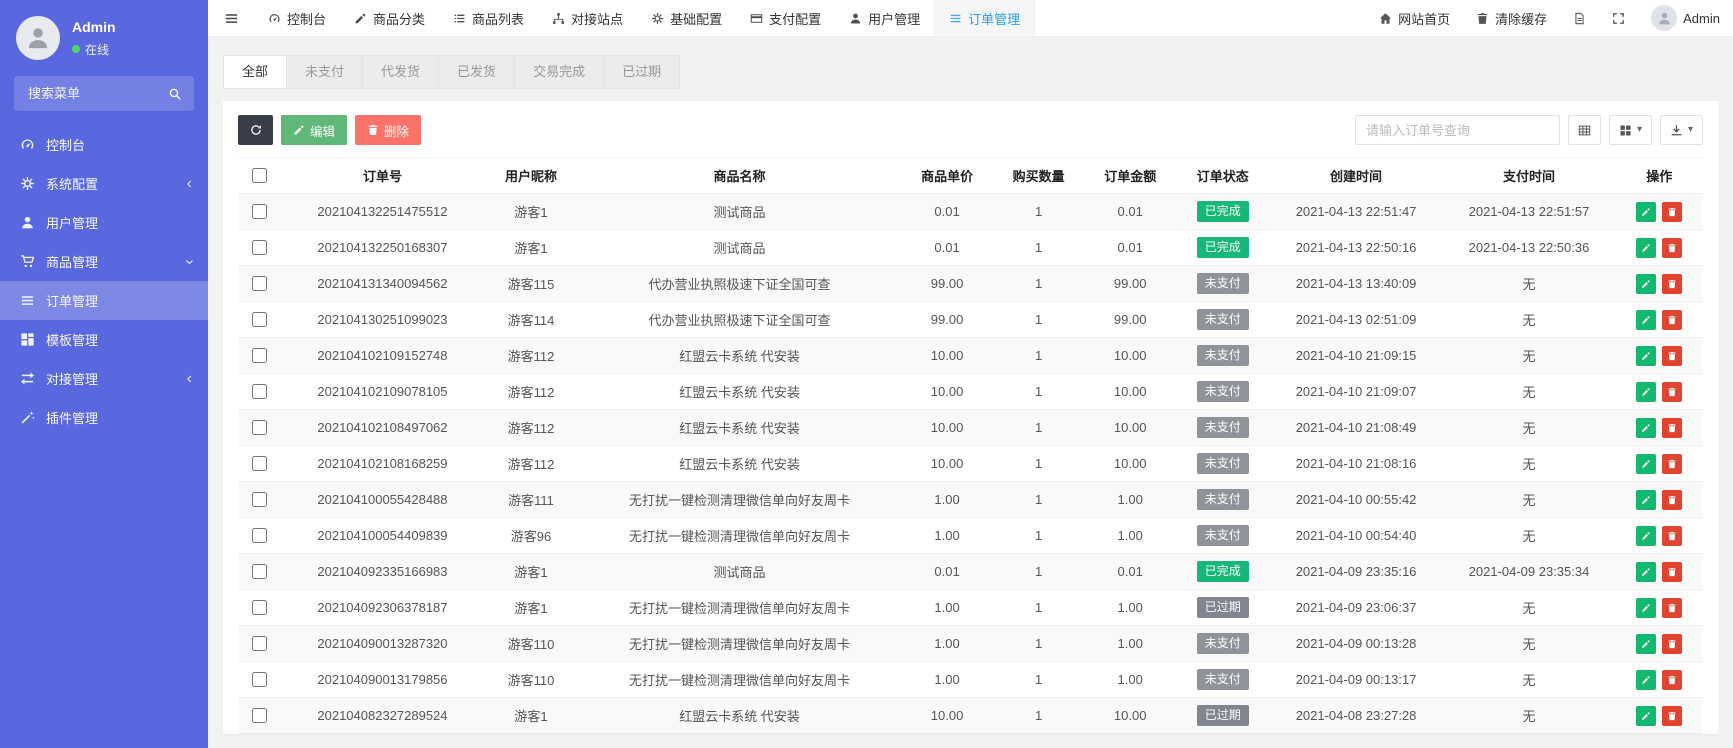  What do you see at coordinates (1457, 130) in the screenshot?
I see `order-search-input` at bounding box center [1457, 130].